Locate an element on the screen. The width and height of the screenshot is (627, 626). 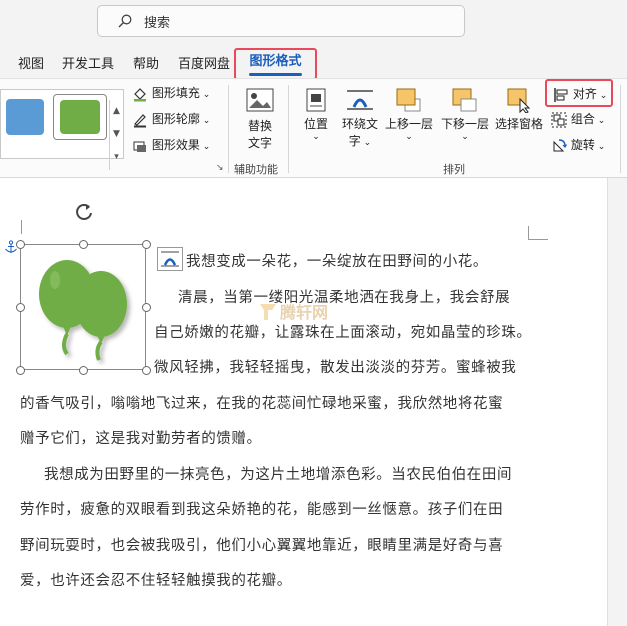
rotate-button: 旋转 ⌄ is located at coordinates (578, 145).